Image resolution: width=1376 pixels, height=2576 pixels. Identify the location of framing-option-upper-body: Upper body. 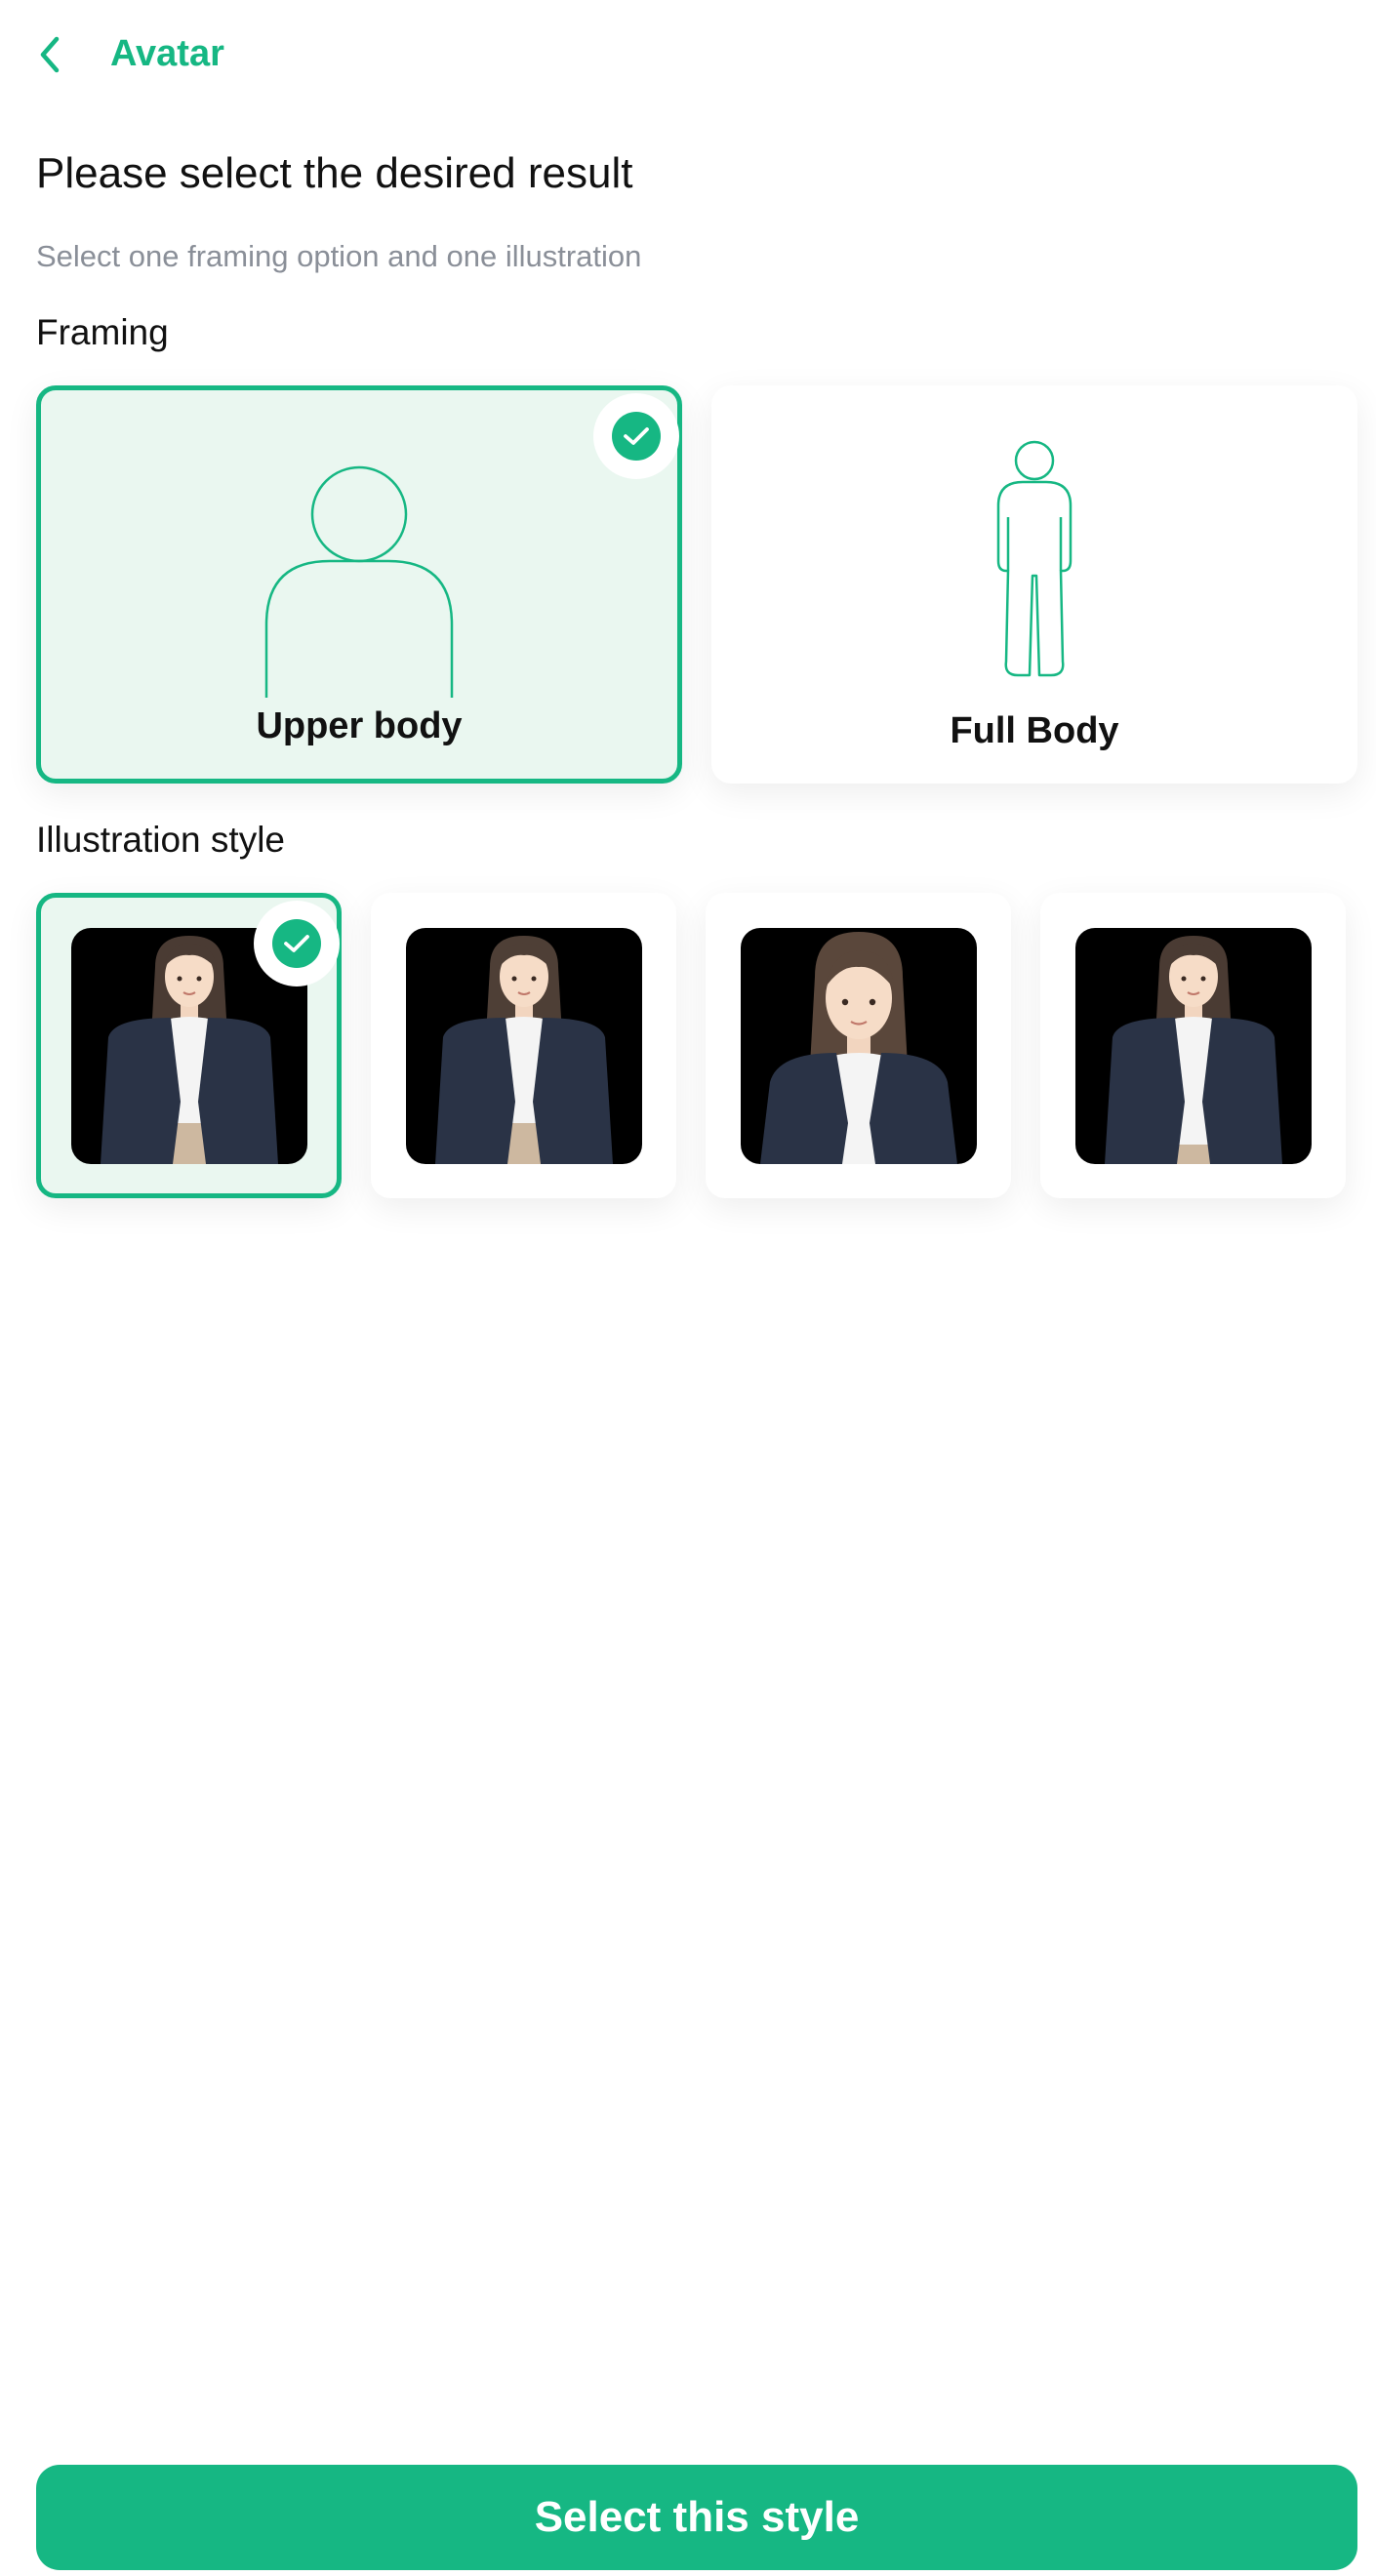
(359, 584).